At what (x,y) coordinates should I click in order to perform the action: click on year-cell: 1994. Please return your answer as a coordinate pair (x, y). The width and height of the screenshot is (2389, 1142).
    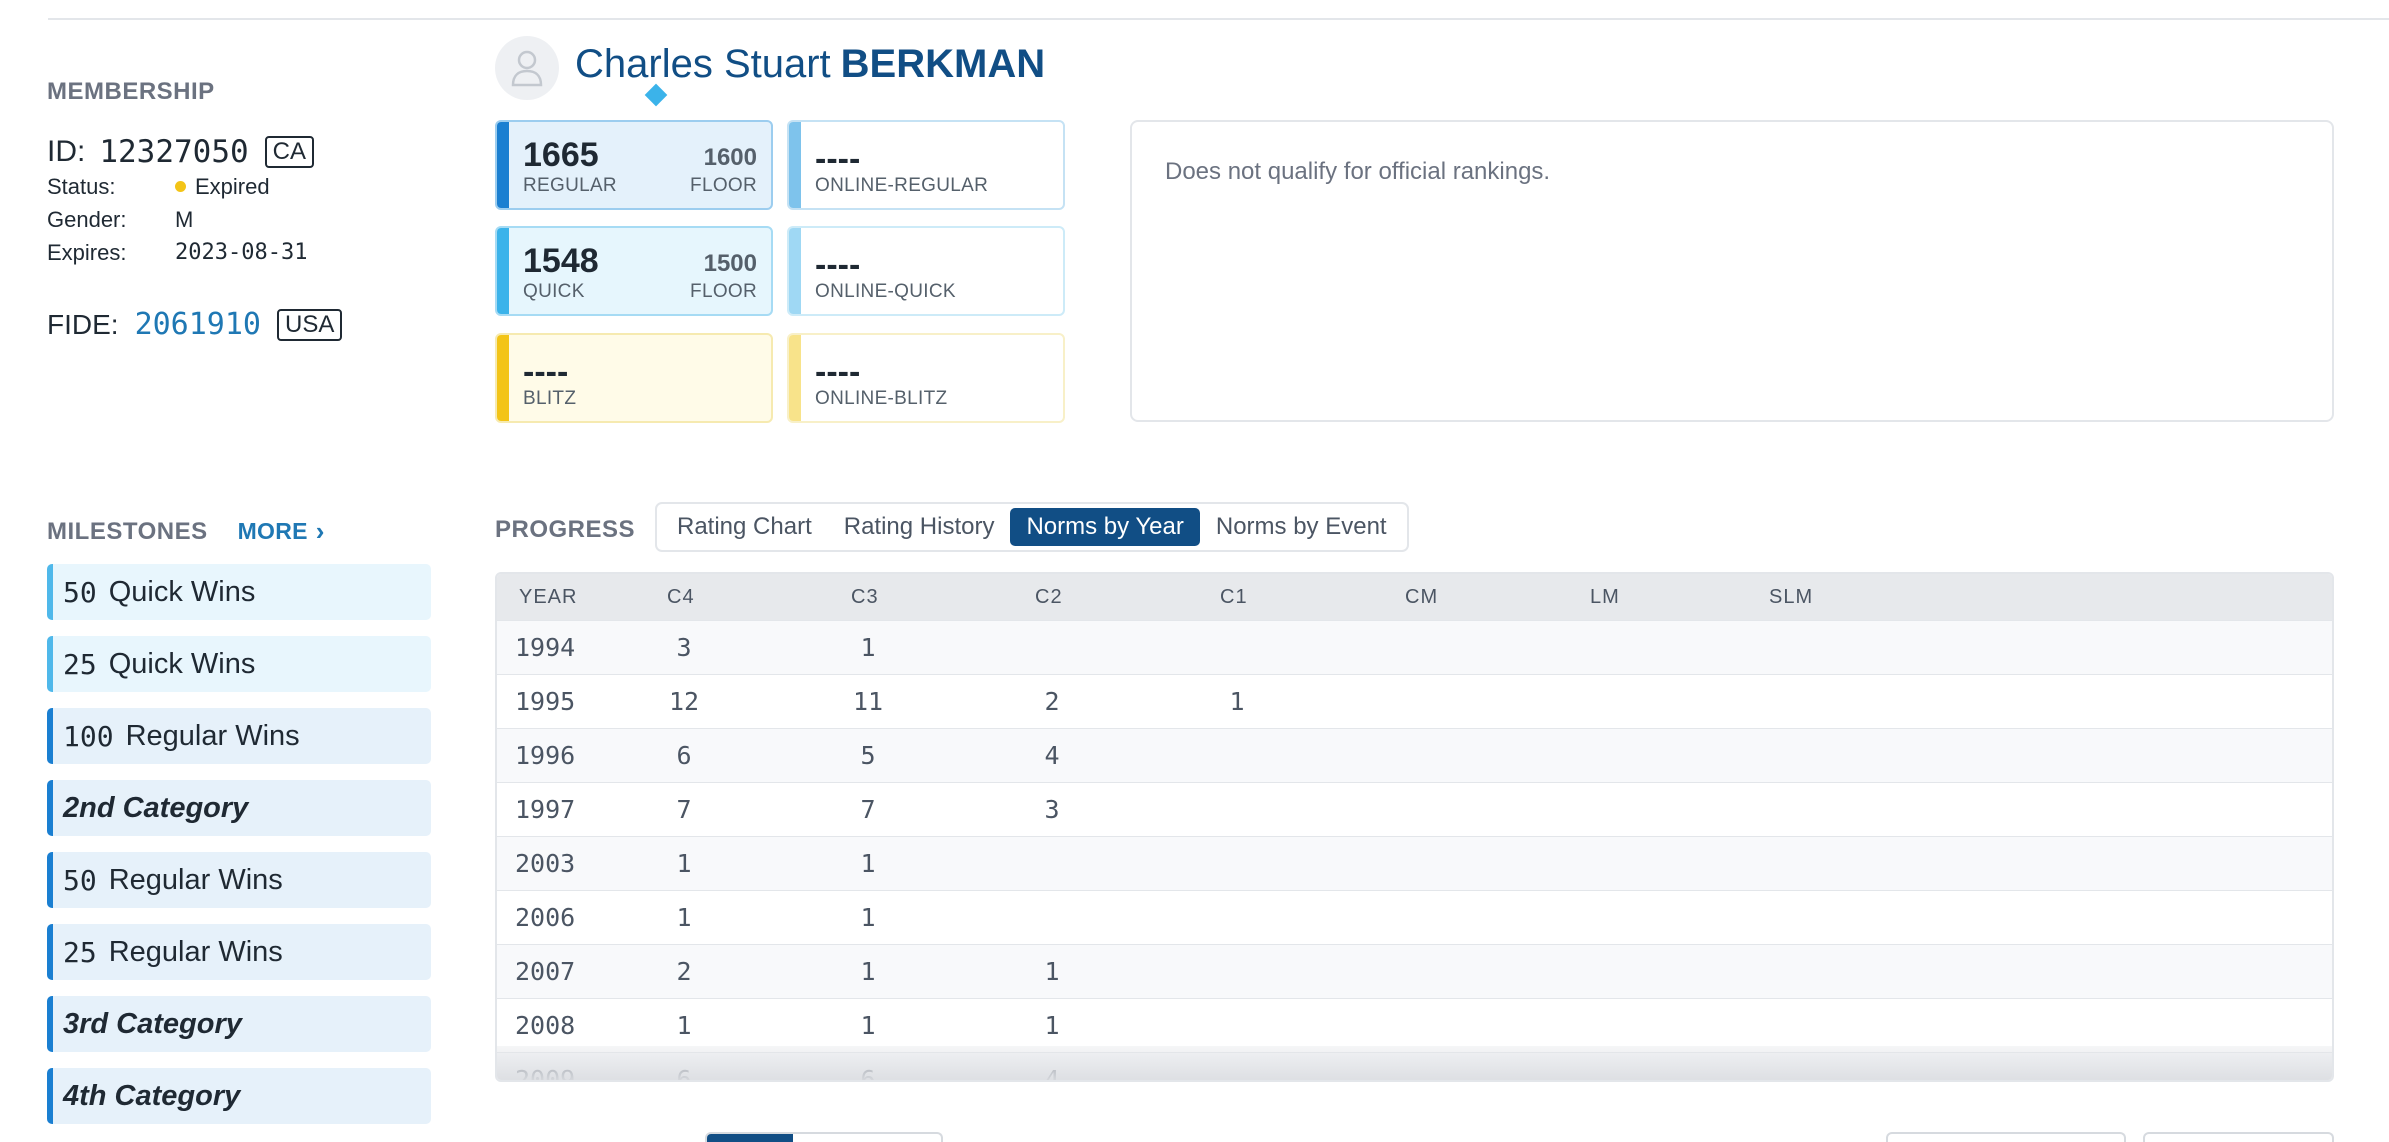
    Looking at the image, I should click on (545, 647).